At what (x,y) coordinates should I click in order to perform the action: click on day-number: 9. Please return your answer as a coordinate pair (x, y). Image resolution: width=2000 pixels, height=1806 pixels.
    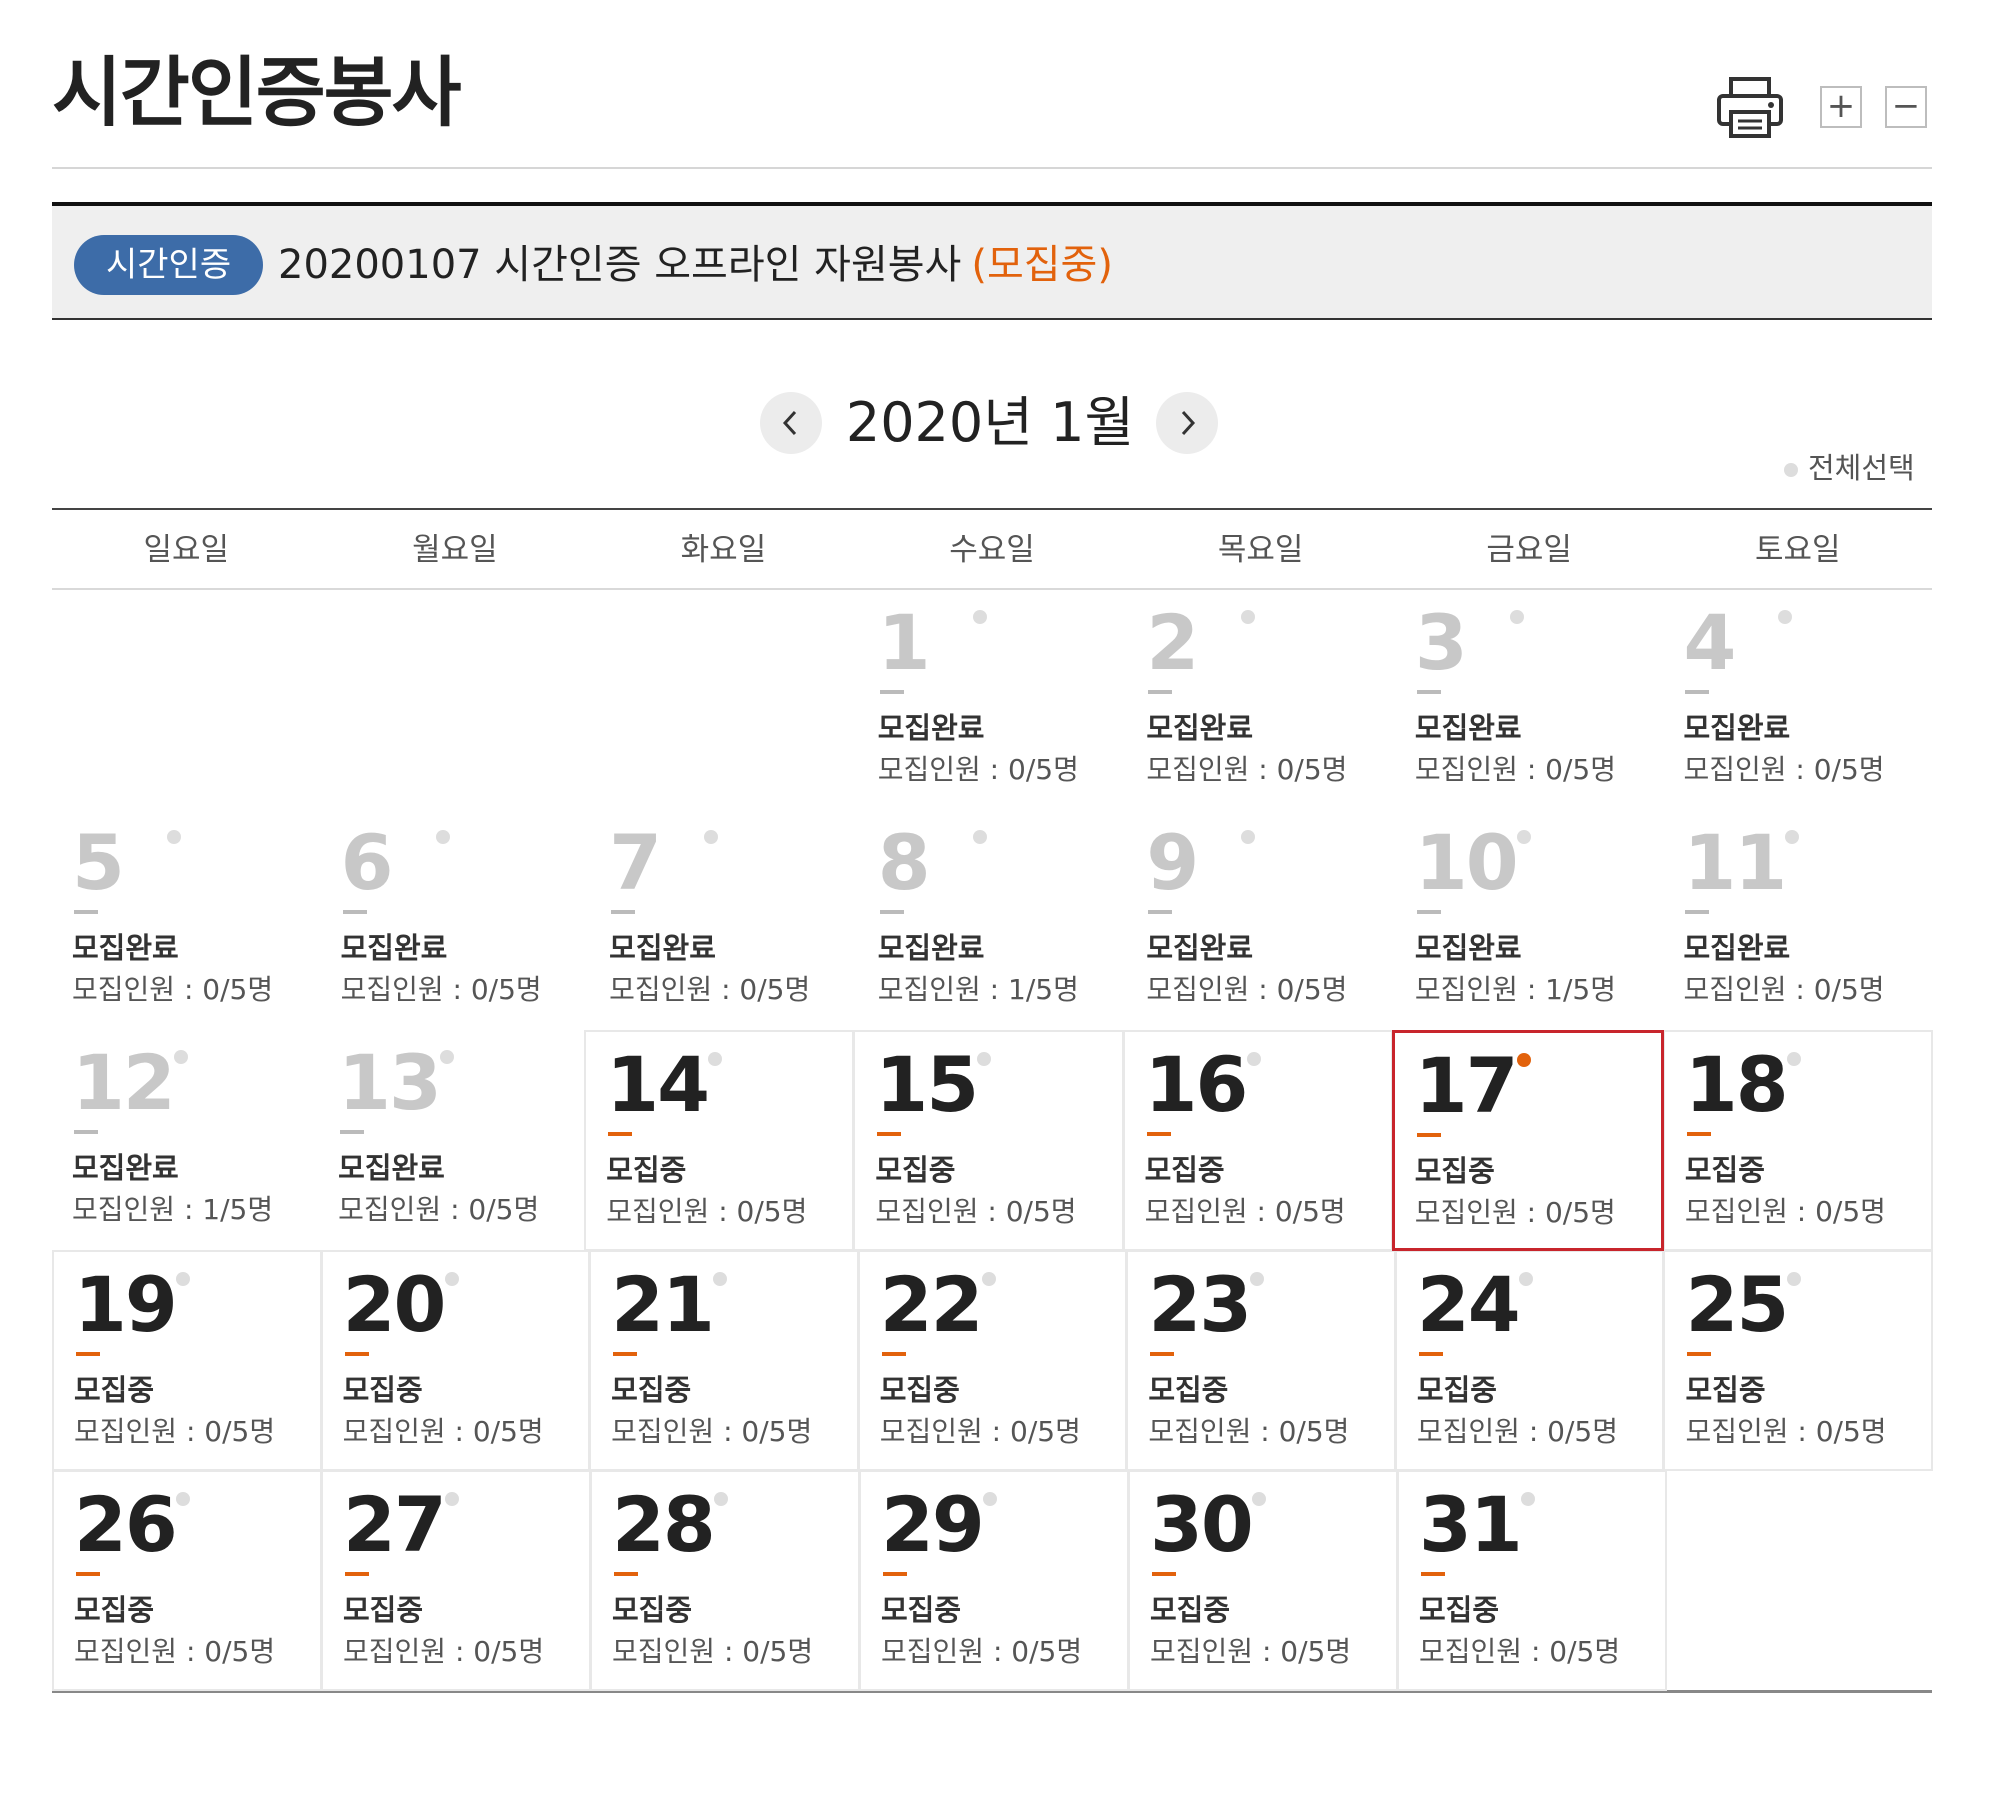
    Looking at the image, I should click on (1172, 862).